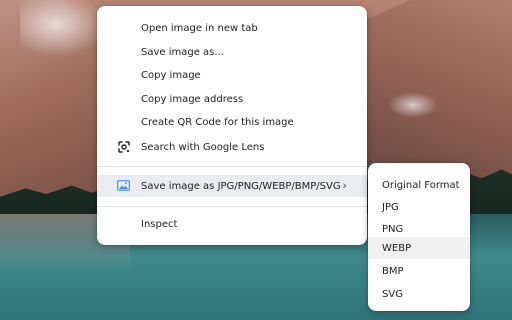  Describe the element at coordinates (199, 28) in the screenshot. I see `menu-item-label: Open image in new tab` at that location.